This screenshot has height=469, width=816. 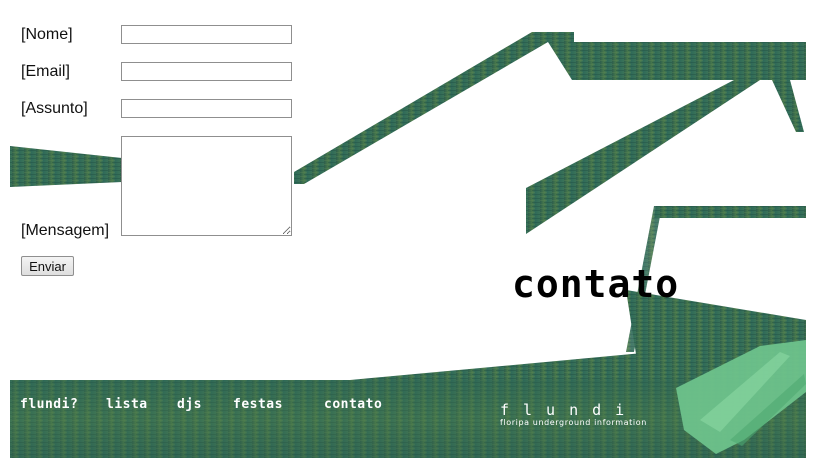 I want to click on page-title: contato, so click(x=596, y=284).